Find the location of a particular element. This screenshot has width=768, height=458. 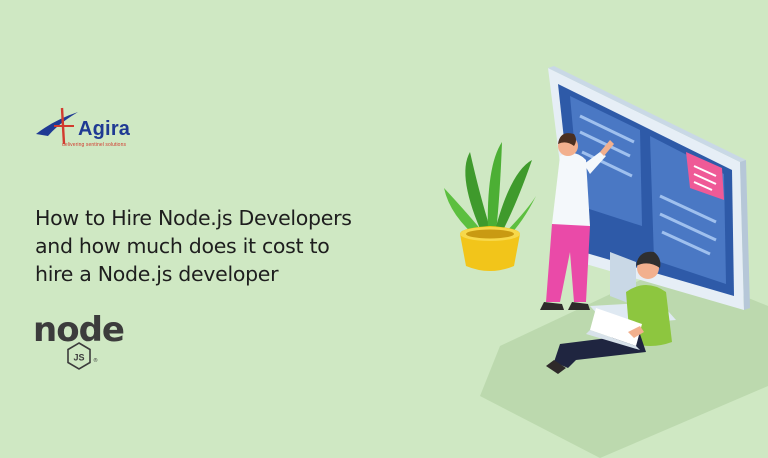

brand-name: Agira is located at coordinates (104, 129).